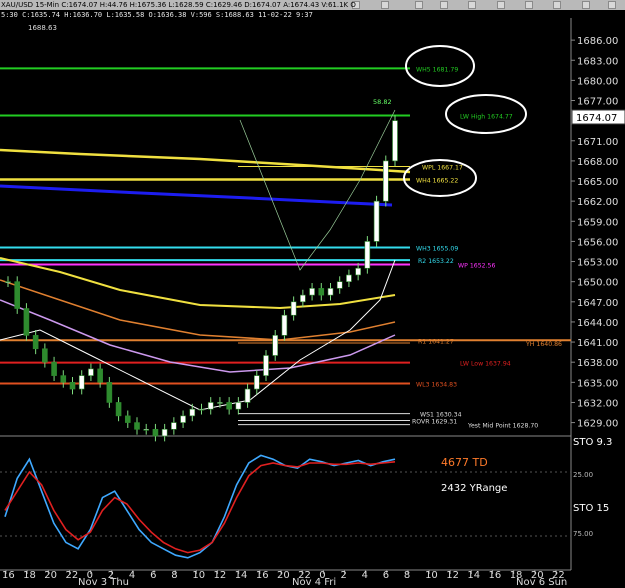  Describe the element at coordinates (591, 508) in the screenshot. I see `stochastic-label: STO 15` at that location.